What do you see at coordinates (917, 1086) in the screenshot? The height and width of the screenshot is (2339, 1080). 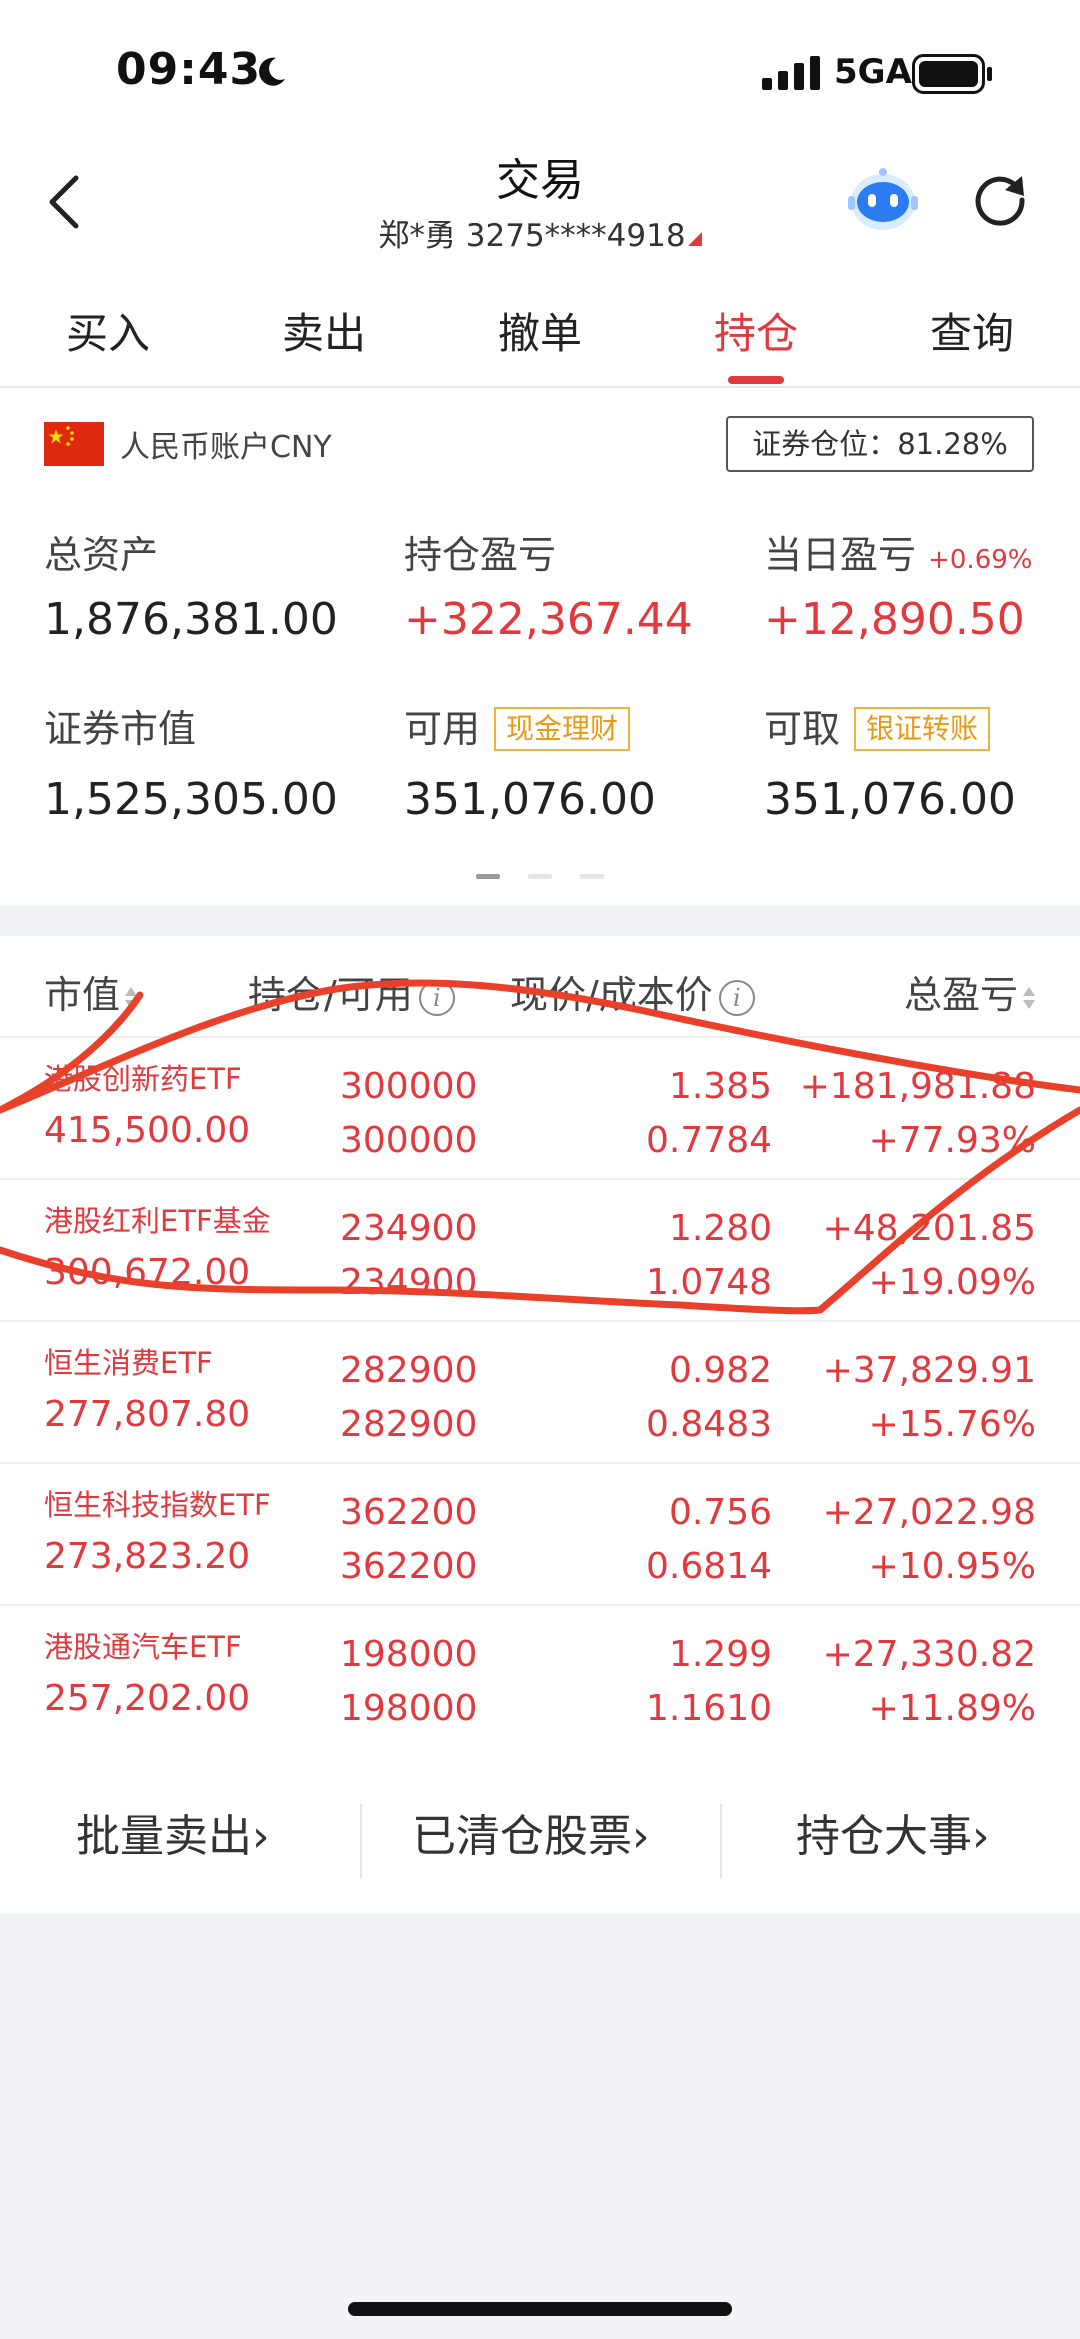 I see `total-pl: +181,981.88` at bounding box center [917, 1086].